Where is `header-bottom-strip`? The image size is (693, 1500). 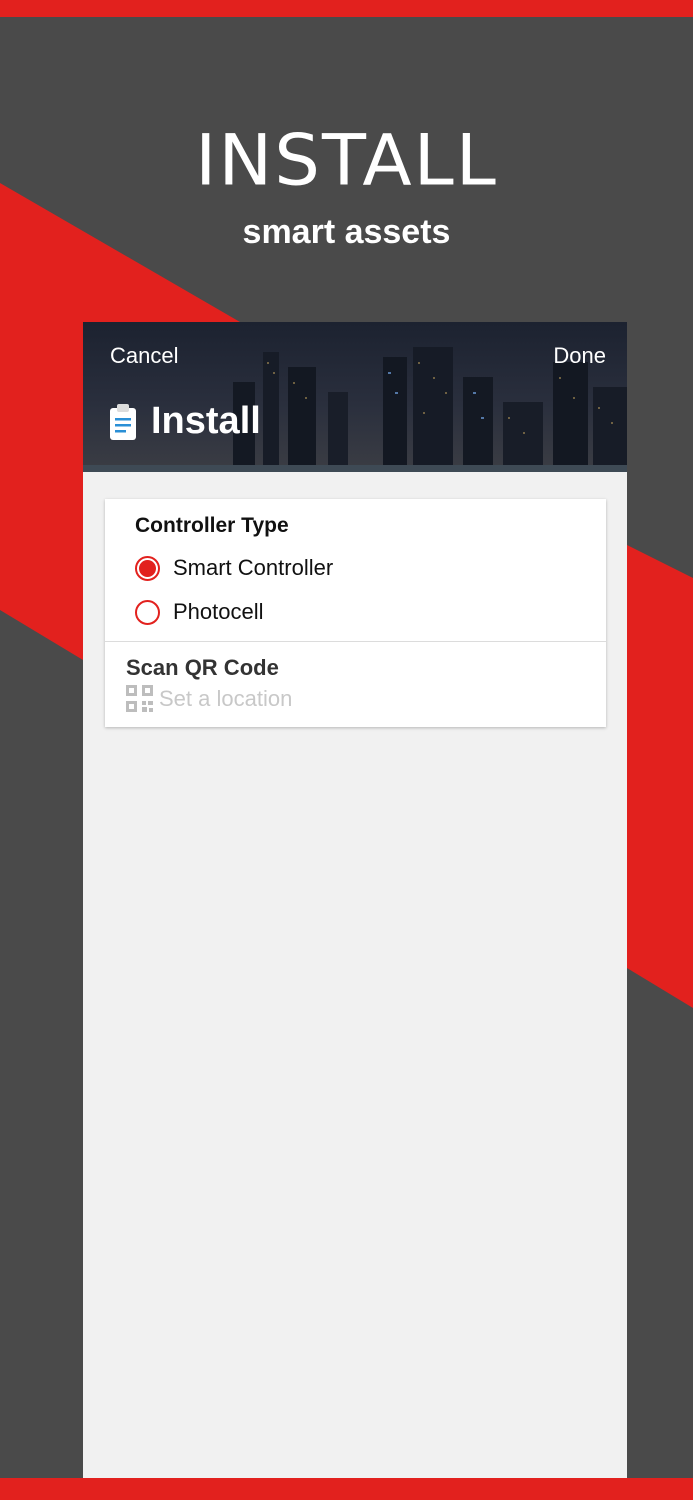 header-bottom-strip is located at coordinates (355, 468).